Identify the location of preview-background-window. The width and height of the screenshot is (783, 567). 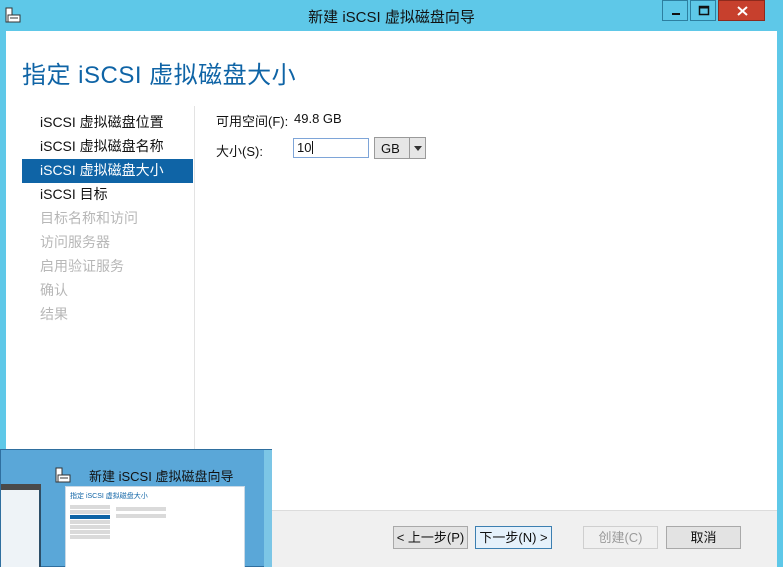
(21, 525).